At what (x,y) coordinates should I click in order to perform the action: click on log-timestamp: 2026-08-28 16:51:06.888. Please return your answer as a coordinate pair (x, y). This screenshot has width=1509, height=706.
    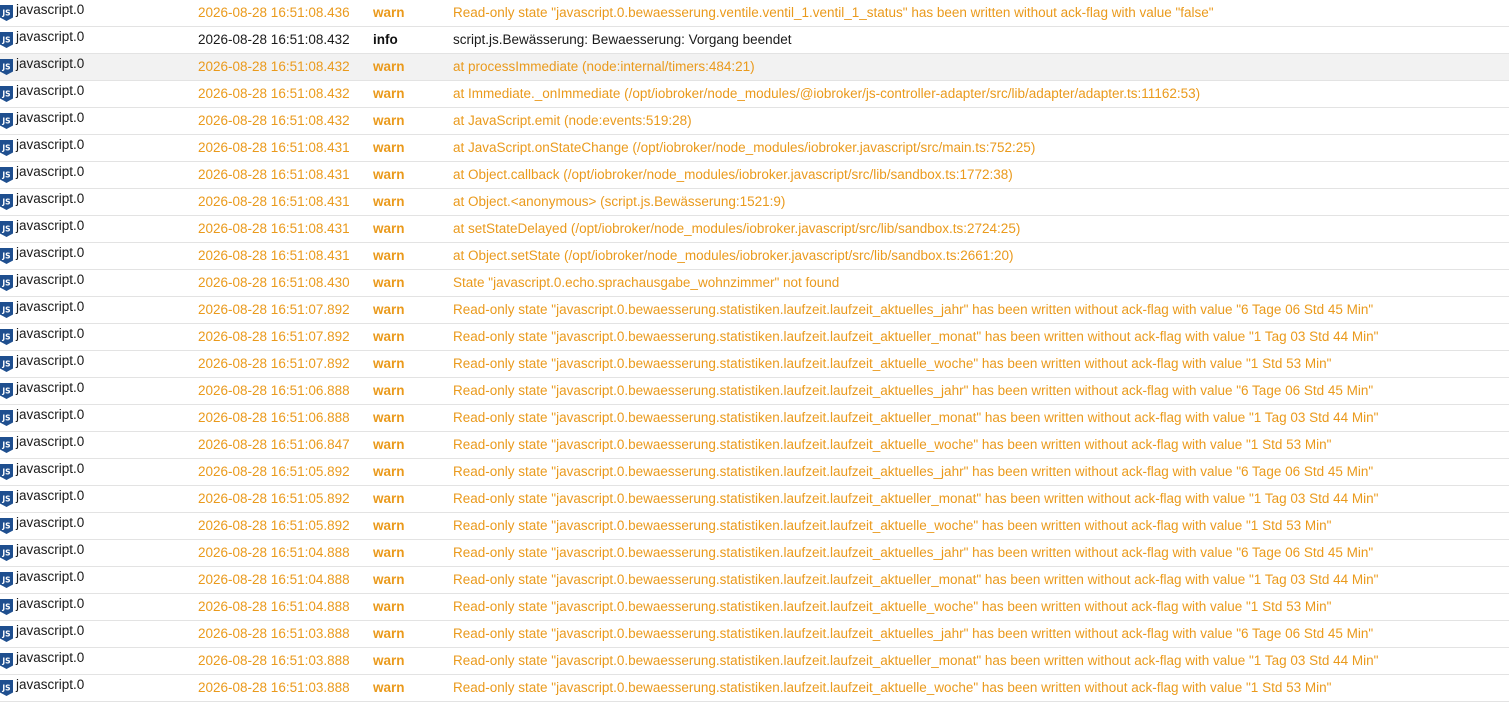
    Looking at the image, I should click on (274, 390).